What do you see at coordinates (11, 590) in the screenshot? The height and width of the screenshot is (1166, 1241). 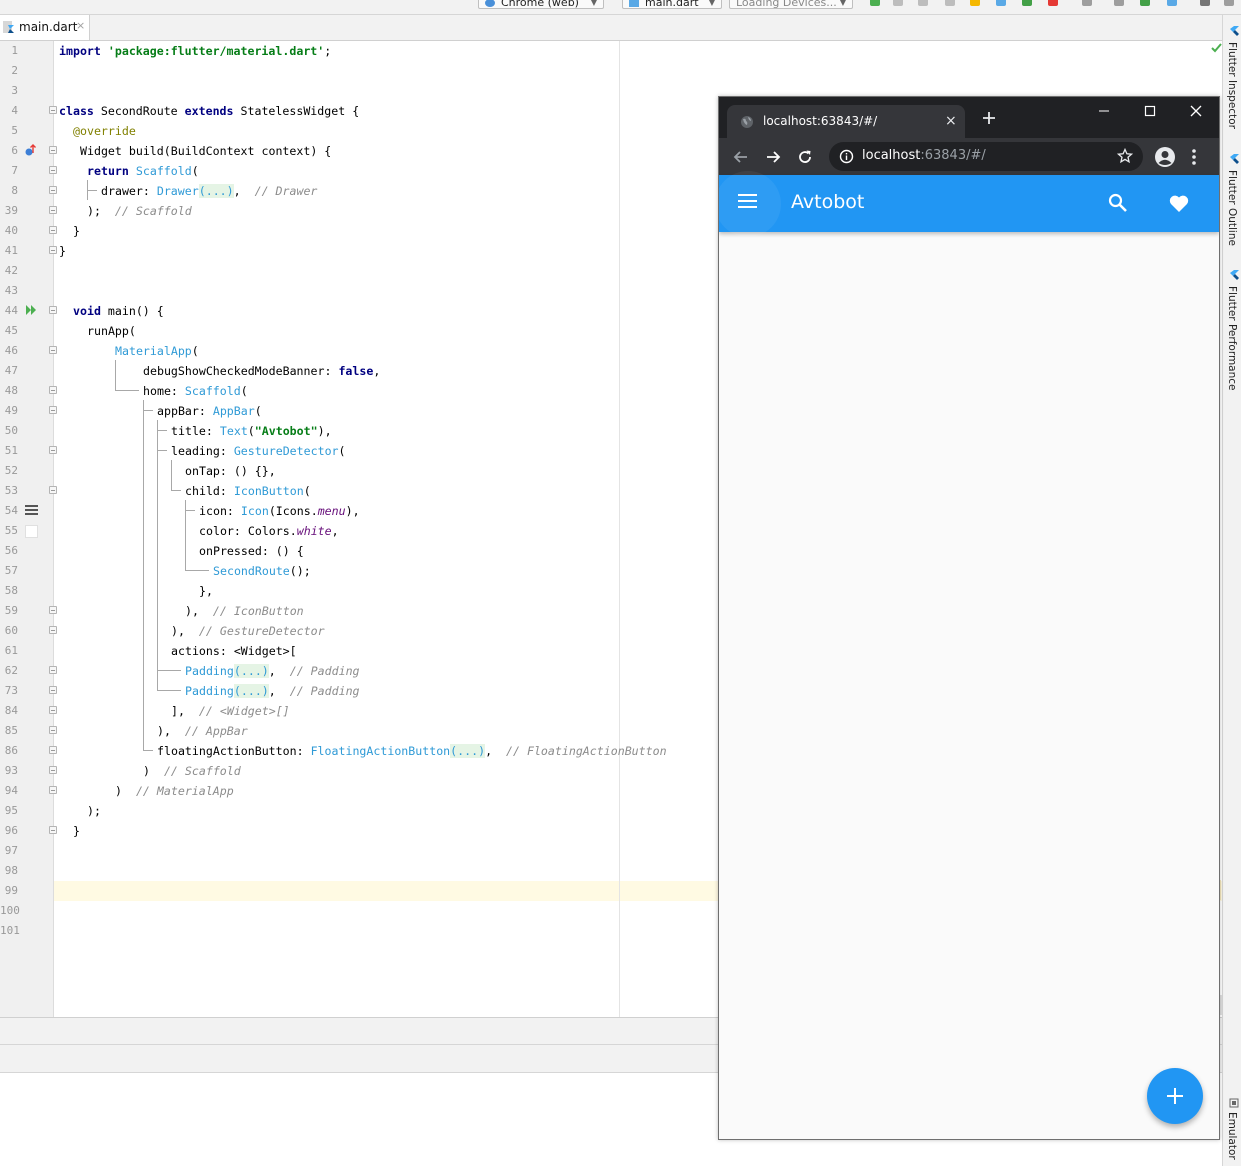 I see `line-number: 58` at bounding box center [11, 590].